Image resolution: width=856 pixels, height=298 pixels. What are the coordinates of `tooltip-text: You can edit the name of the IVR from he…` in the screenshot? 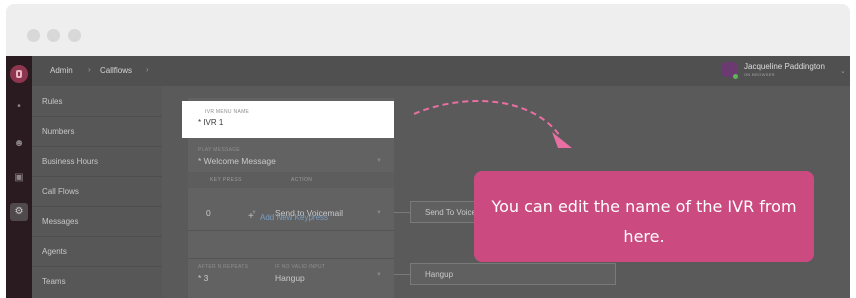 It's located at (644, 221).